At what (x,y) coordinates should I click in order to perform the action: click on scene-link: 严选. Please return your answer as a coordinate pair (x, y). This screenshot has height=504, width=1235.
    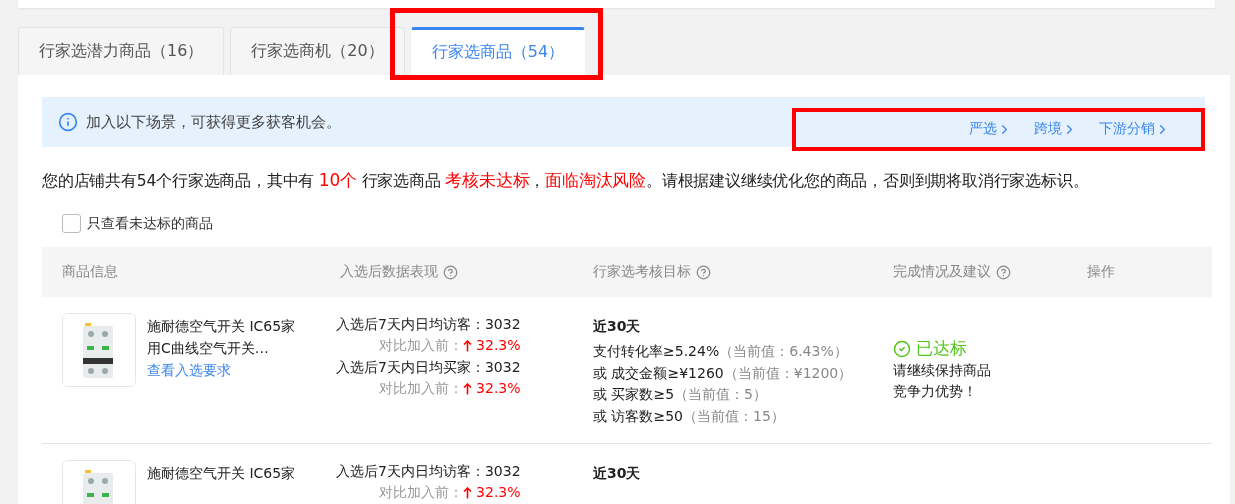
    Looking at the image, I should click on (990, 129).